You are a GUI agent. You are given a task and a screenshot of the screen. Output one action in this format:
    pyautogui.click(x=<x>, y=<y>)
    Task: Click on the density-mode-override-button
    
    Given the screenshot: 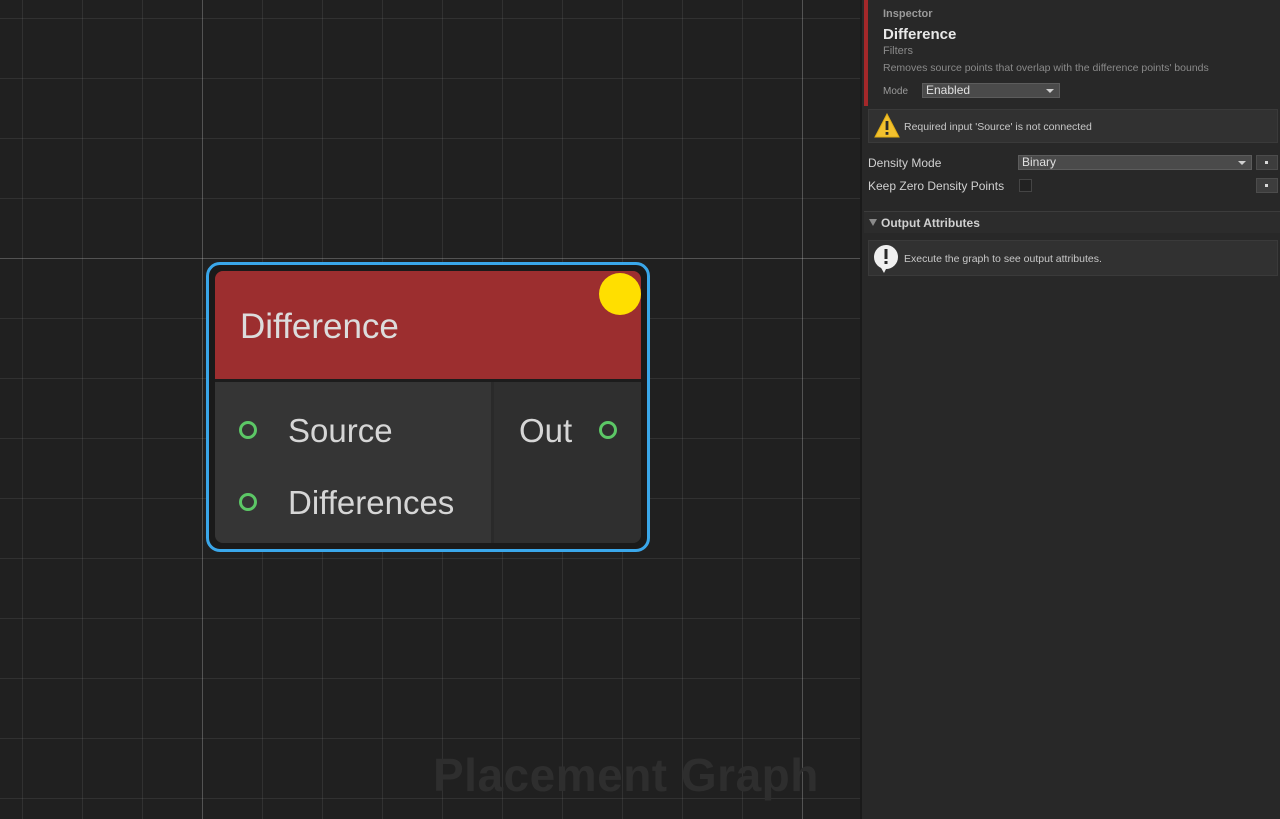 What is the action you would take?
    pyautogui.click(x=1267, y=162)
    